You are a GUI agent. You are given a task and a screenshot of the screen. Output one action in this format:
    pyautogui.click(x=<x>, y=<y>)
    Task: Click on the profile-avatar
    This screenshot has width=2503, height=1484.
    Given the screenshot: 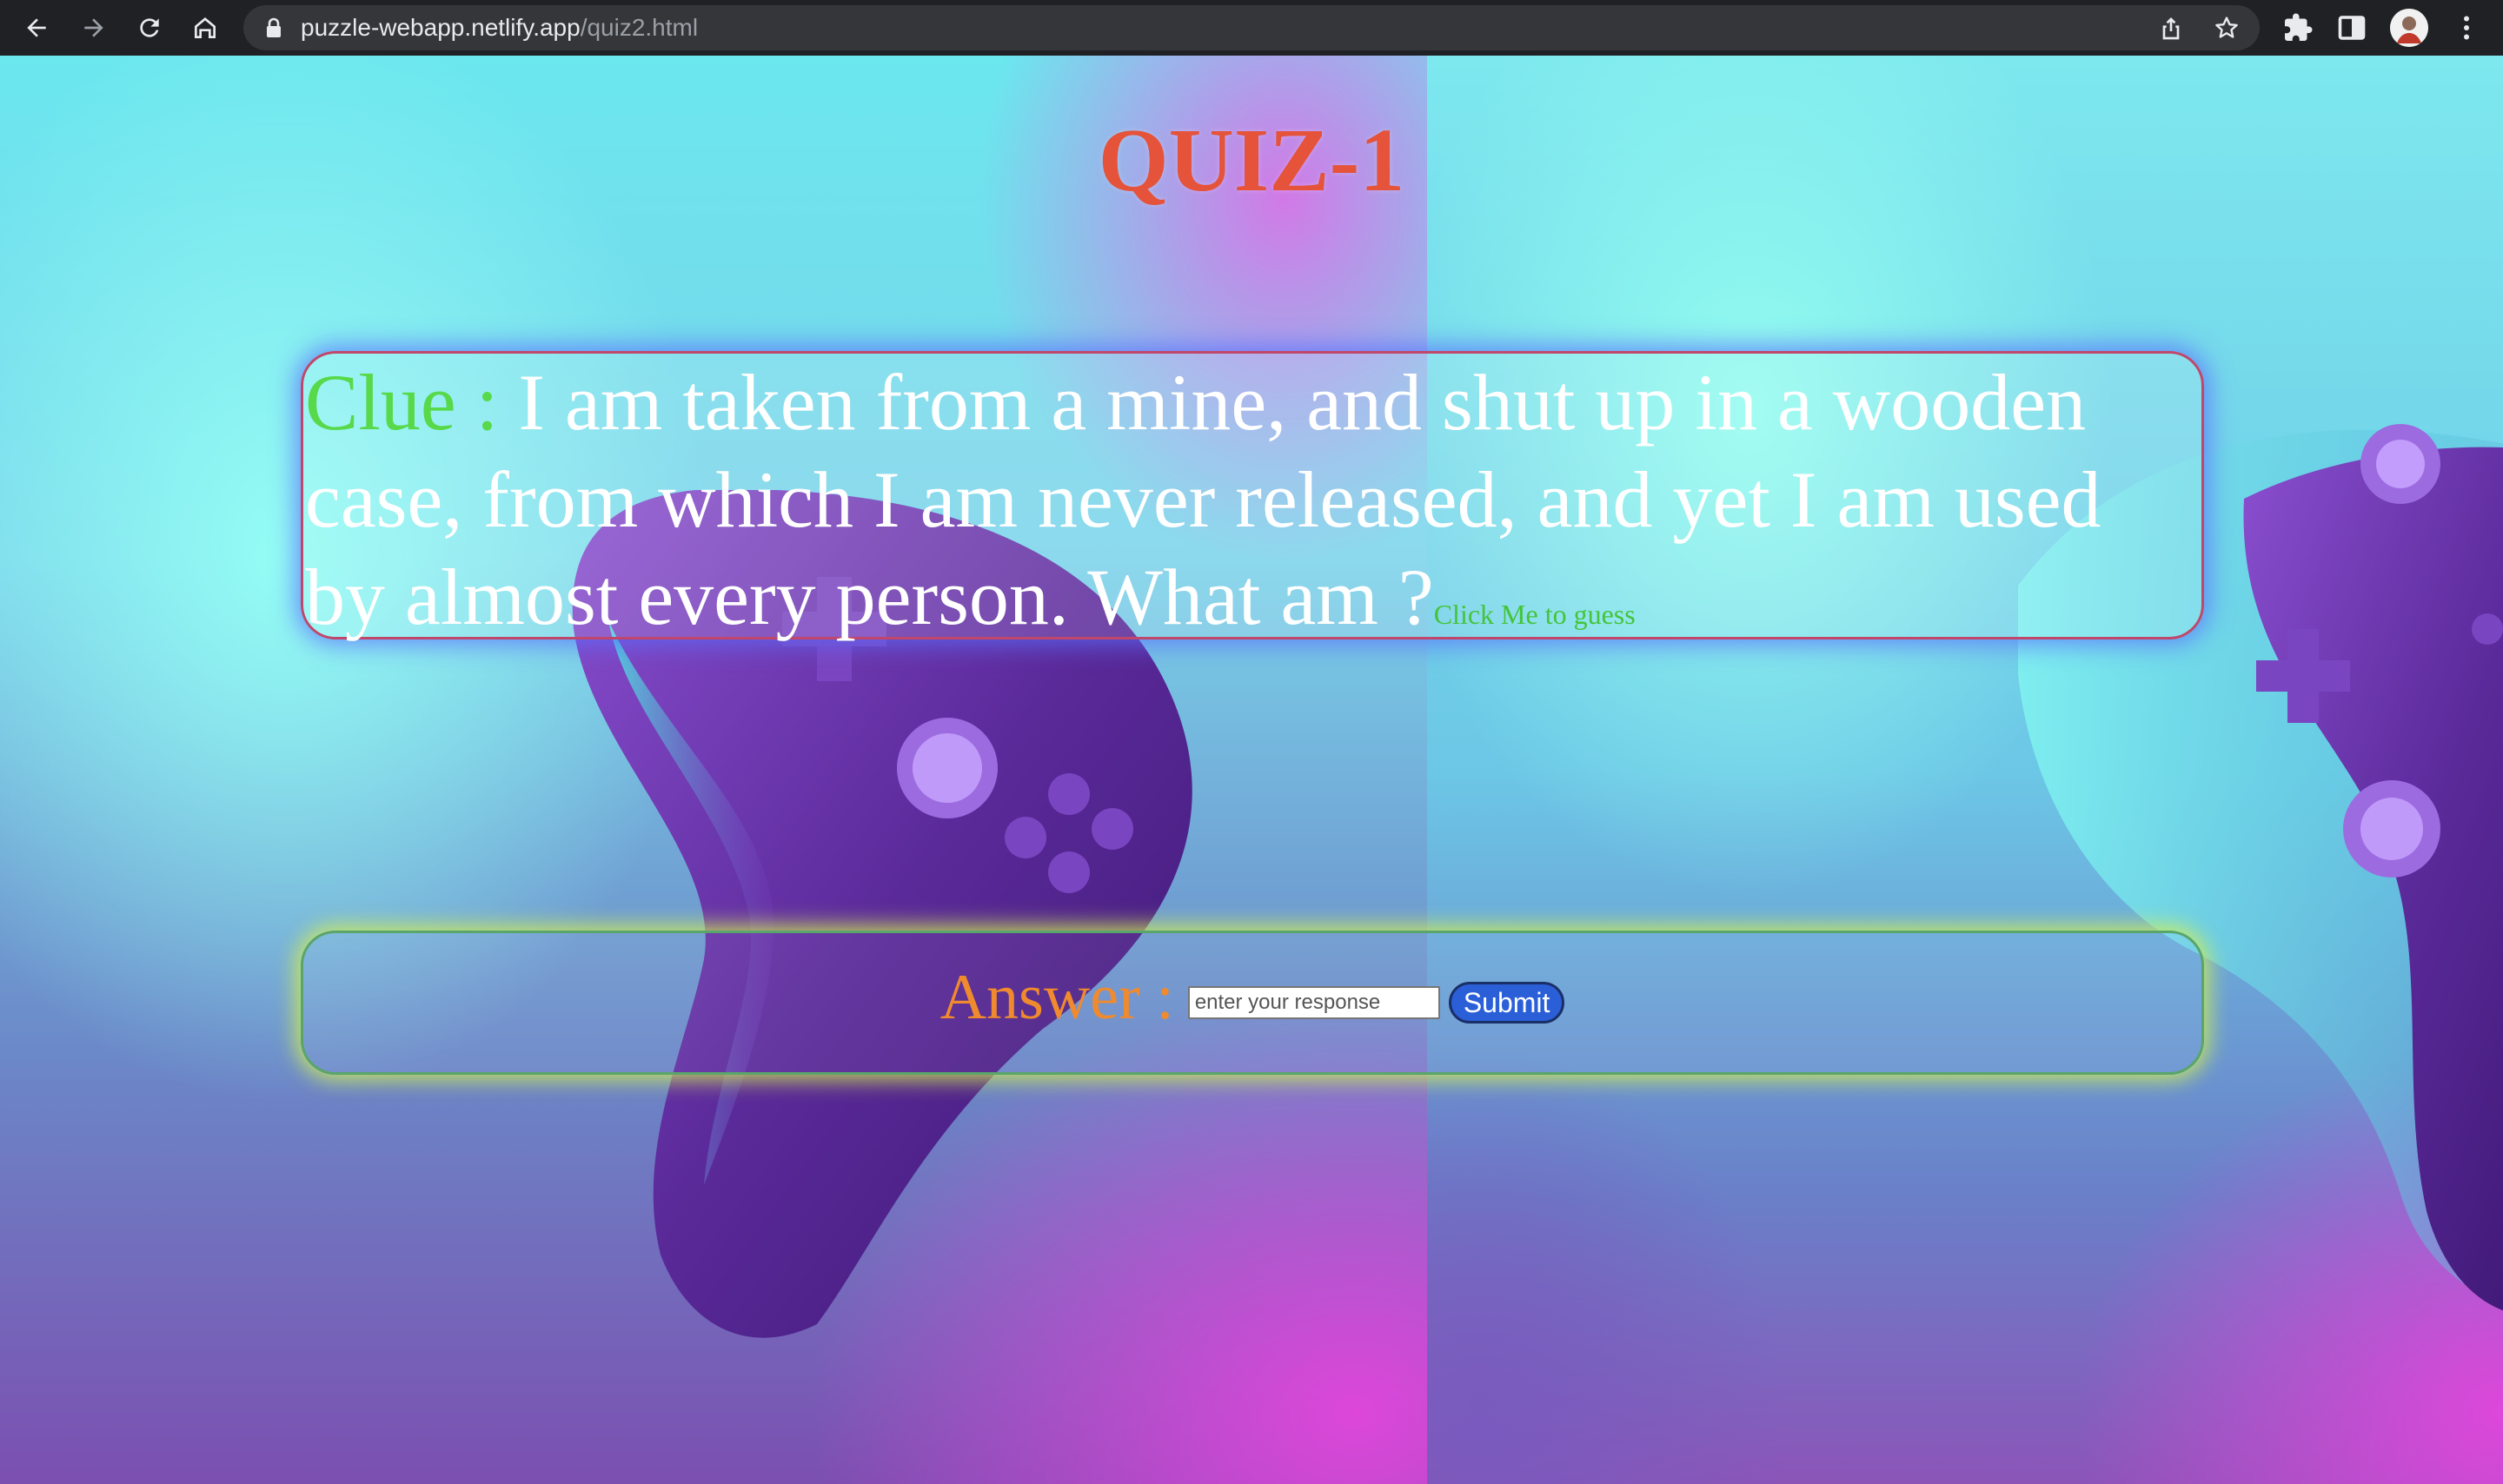 What is the action you would take?
    pyautogui.click(x=2409, y=28)
    